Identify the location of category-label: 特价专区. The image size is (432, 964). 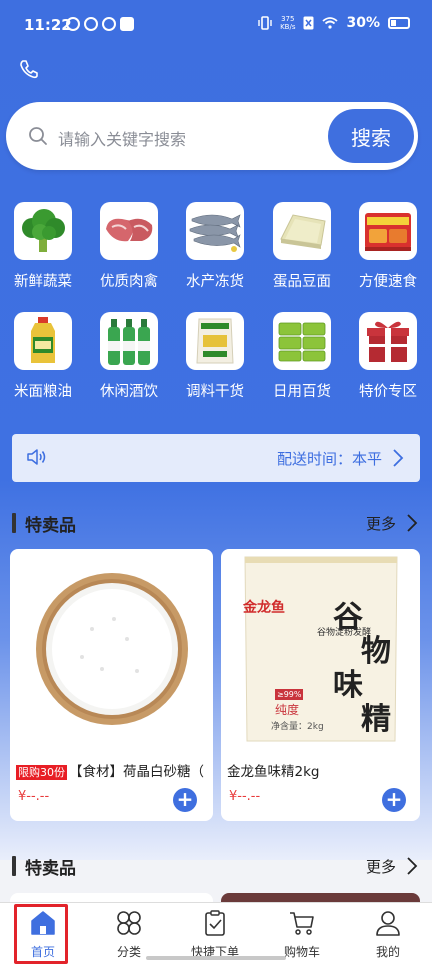
(388, 392).